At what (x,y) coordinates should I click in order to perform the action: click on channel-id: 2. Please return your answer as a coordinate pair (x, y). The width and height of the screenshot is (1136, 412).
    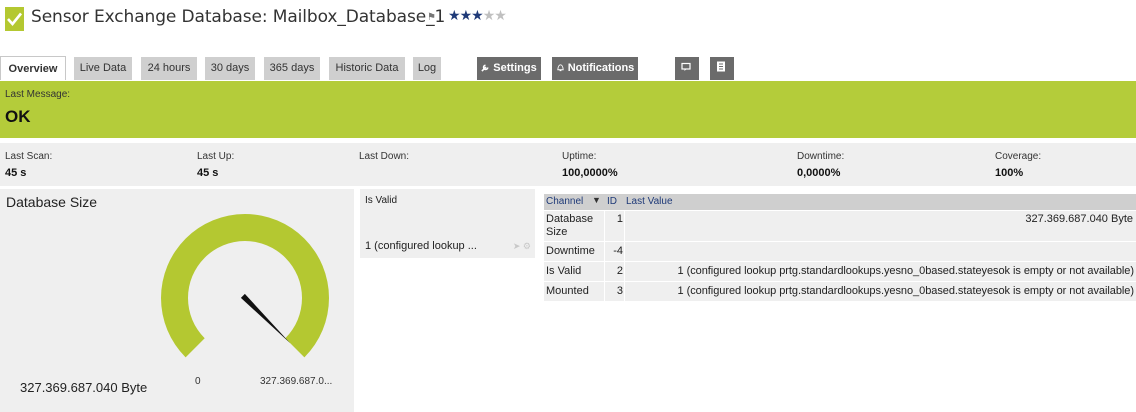
    Looking at the image, I should click on (619, 271).